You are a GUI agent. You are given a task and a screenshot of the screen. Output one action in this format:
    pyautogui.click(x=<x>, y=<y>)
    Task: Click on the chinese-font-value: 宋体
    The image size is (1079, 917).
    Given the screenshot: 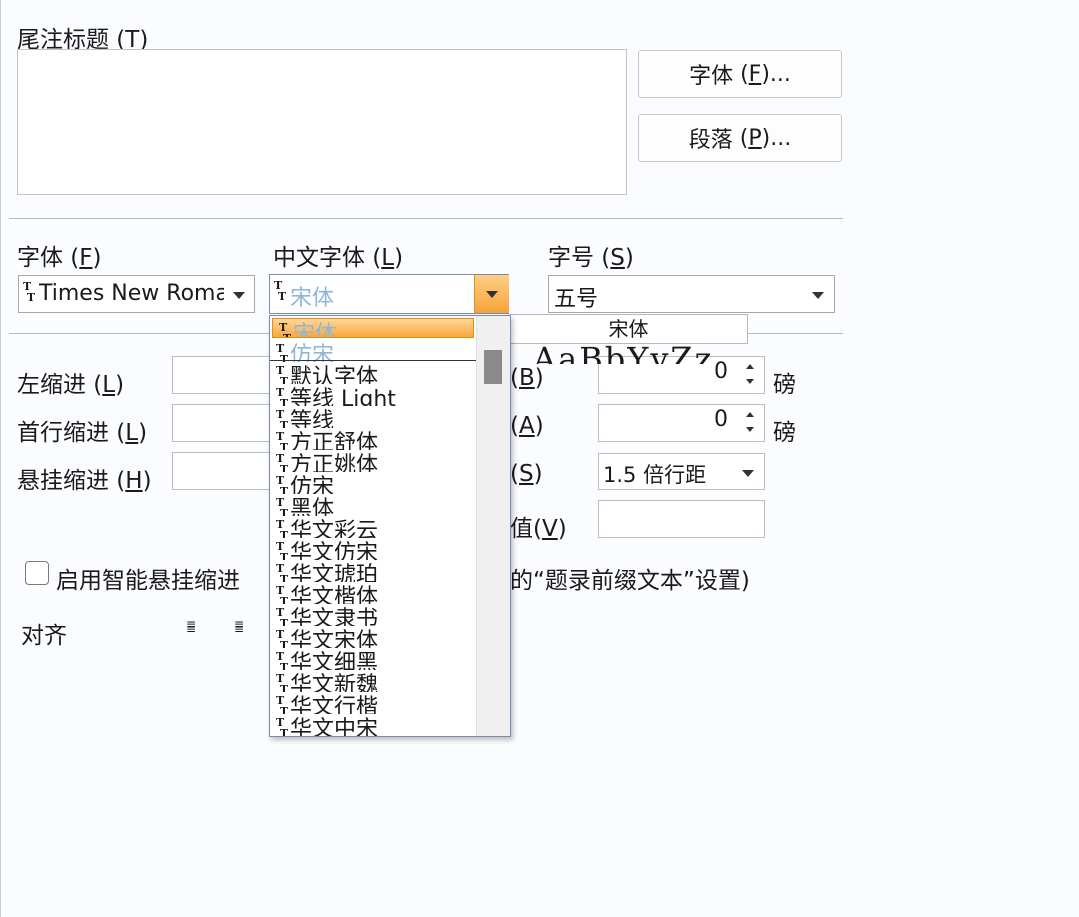 What is the action you would take?
    pyautogui.click(x=312, y=298)
    